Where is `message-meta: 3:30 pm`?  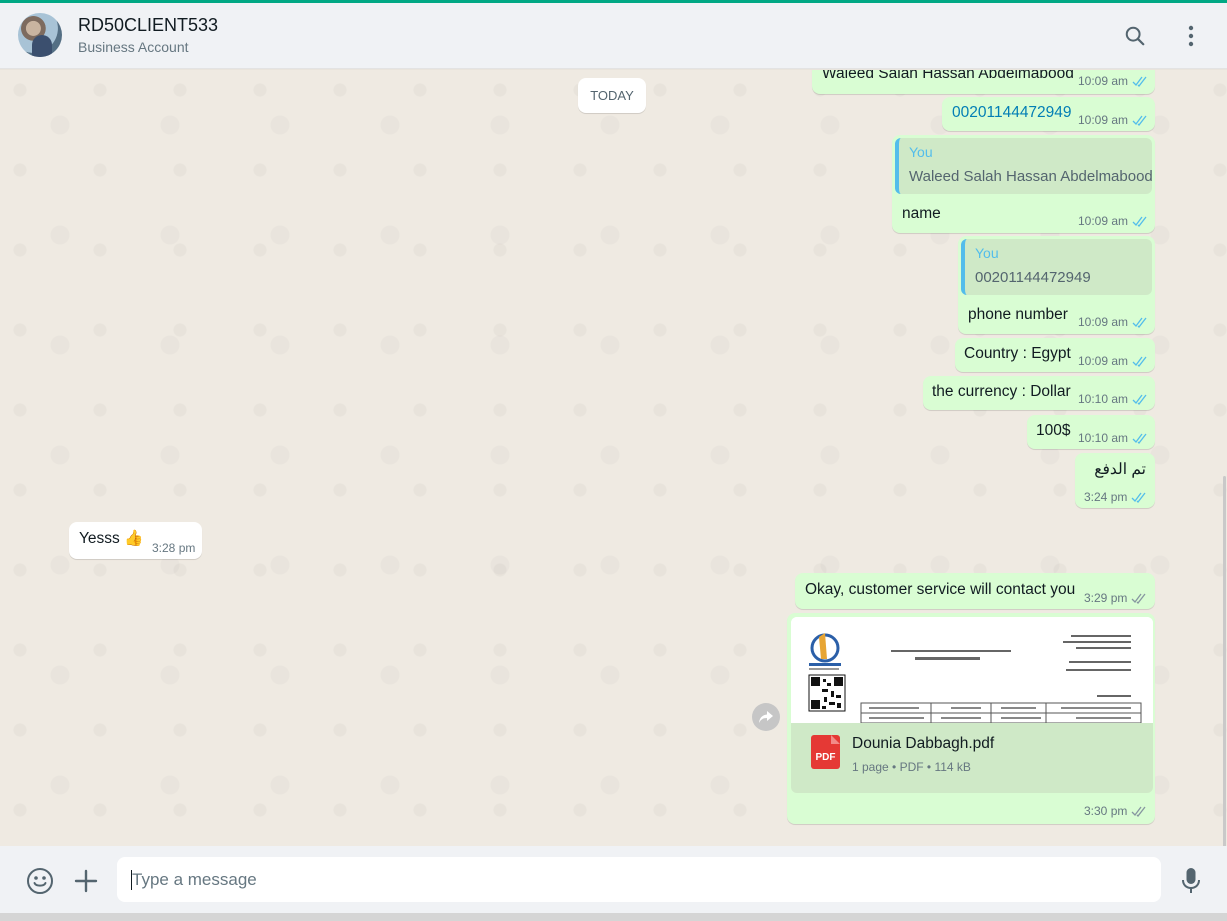 message-meta: 3:30 pm is located at coordinates (1116, 811).